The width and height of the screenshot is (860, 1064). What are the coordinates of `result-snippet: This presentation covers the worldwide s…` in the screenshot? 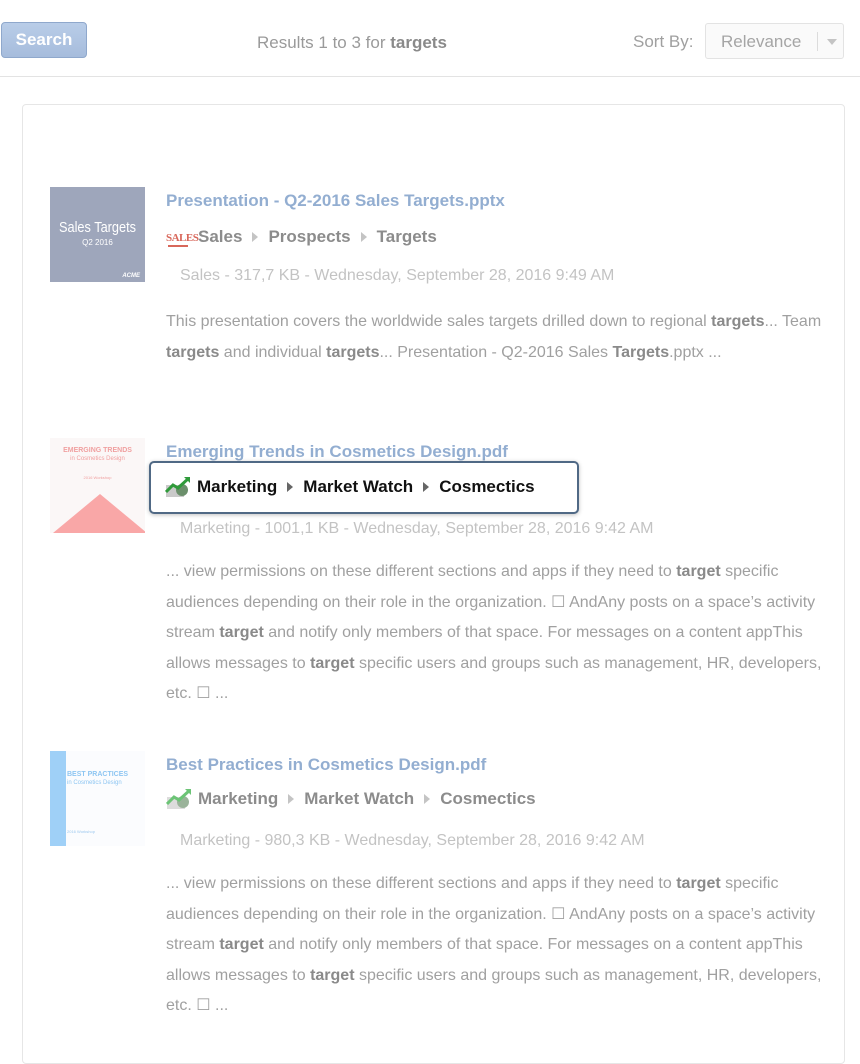 It's located at (496, 337).